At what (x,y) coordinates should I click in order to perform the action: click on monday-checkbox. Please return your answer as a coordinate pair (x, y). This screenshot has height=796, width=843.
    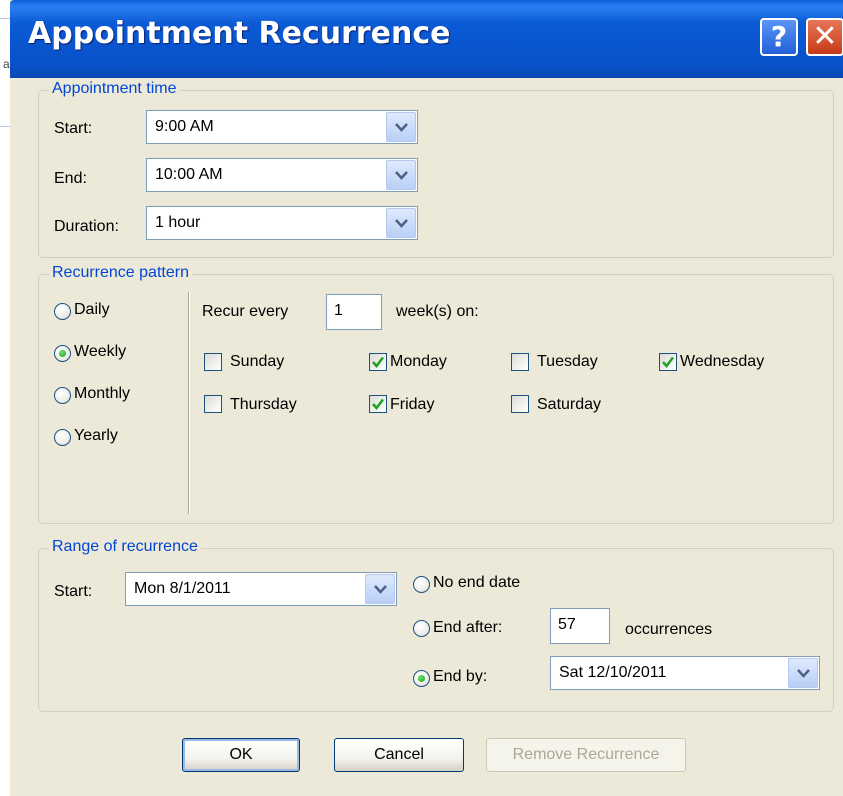
    Looking at the image, I should click on (378, 362).